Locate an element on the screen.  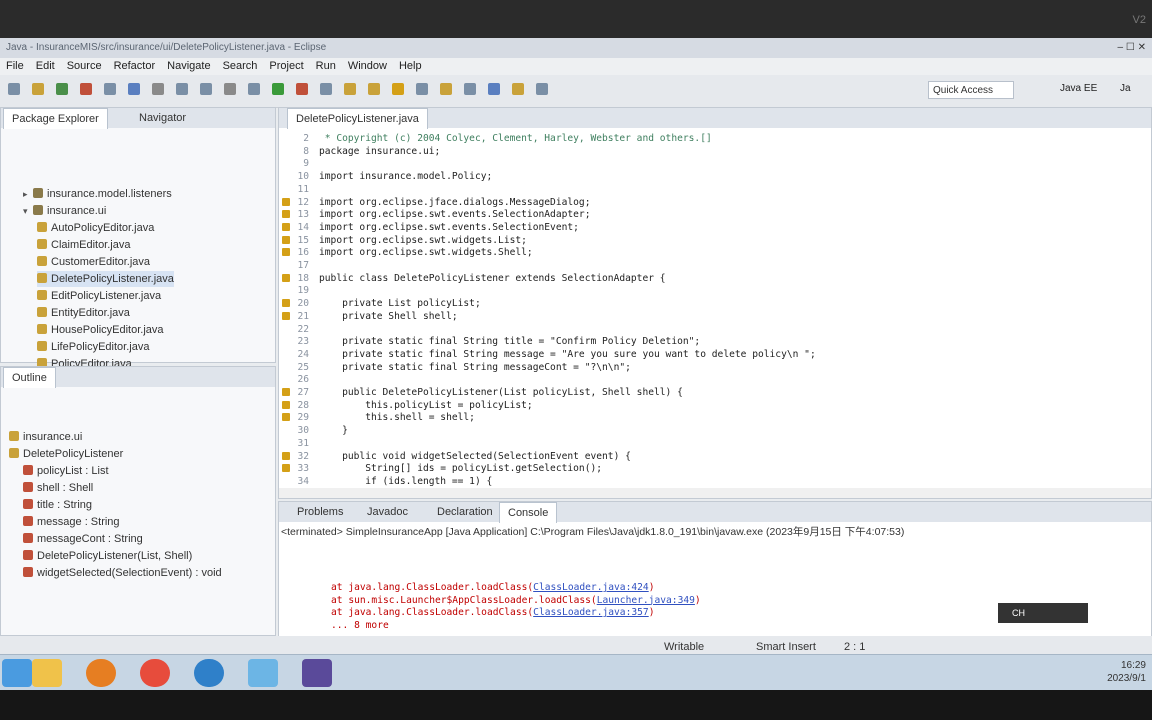
tab-declaration: Declaration is located at coordinates (465, 512).